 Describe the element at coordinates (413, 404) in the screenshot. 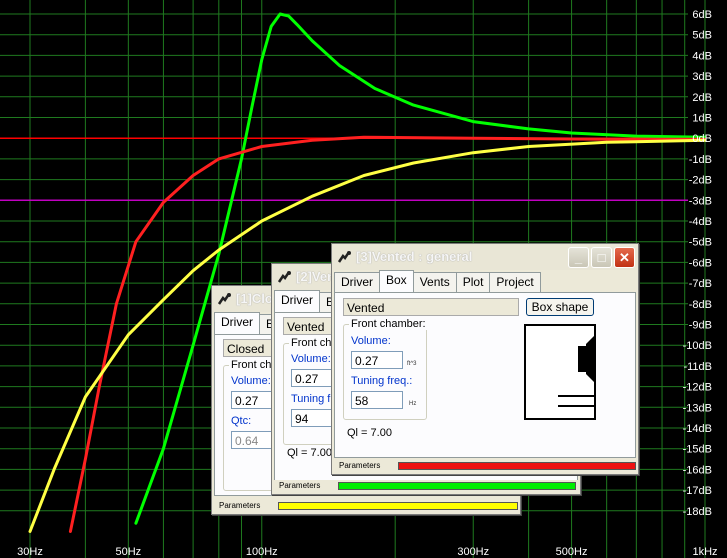

I see `vented3-tuning-unit: Hz` at that location.